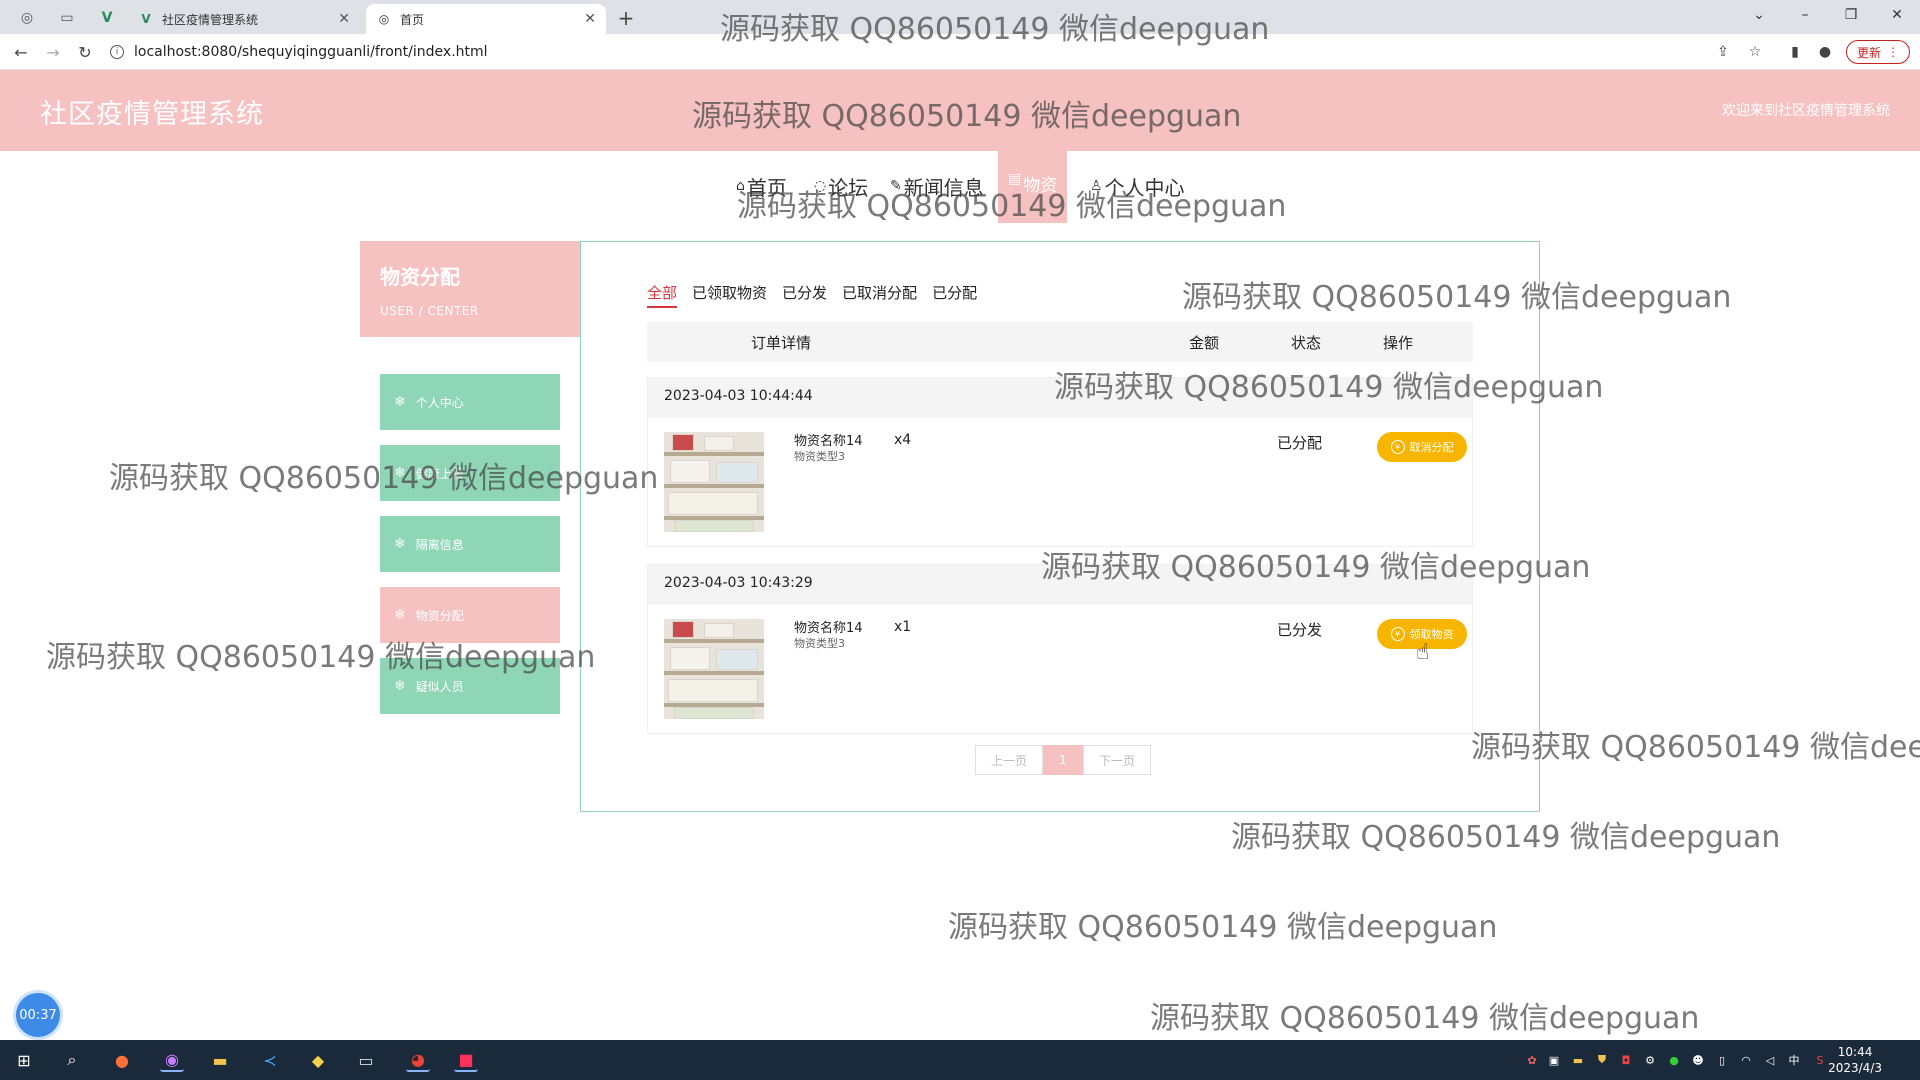 This screenshot has height=1080, width=1920. Describe the element at coordinates (122, 1060) in the screenshot. I see `firefox-icon: ●` at that location.